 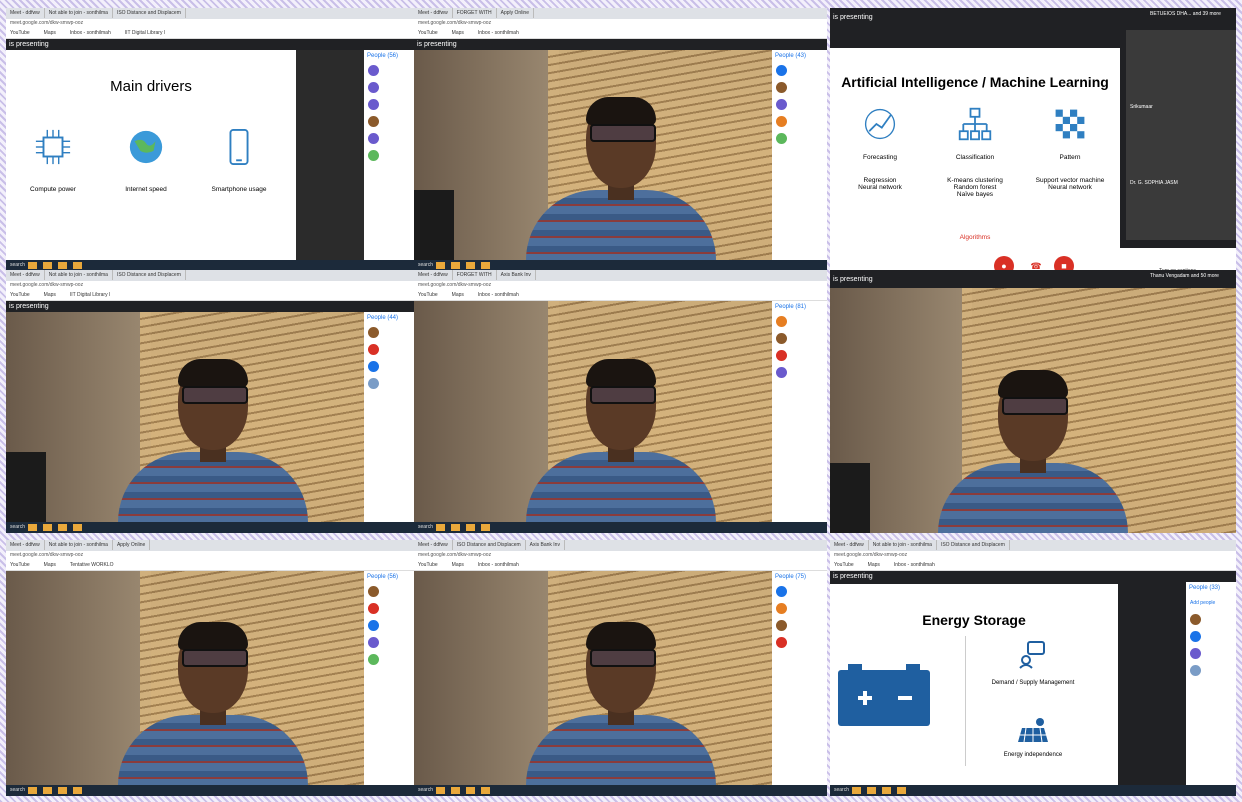 What do you see at coordinates (975, 237) in the screenshot?
I see `algorithms-label: Algorithms` at bounding box center [975, 237].